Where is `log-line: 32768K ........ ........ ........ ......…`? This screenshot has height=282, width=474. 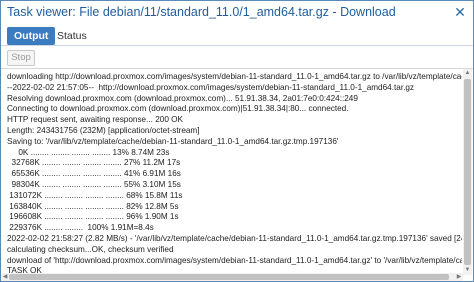 log-line: 32768K ........ ........ ........ ......… is located at coordinates (94, 163).